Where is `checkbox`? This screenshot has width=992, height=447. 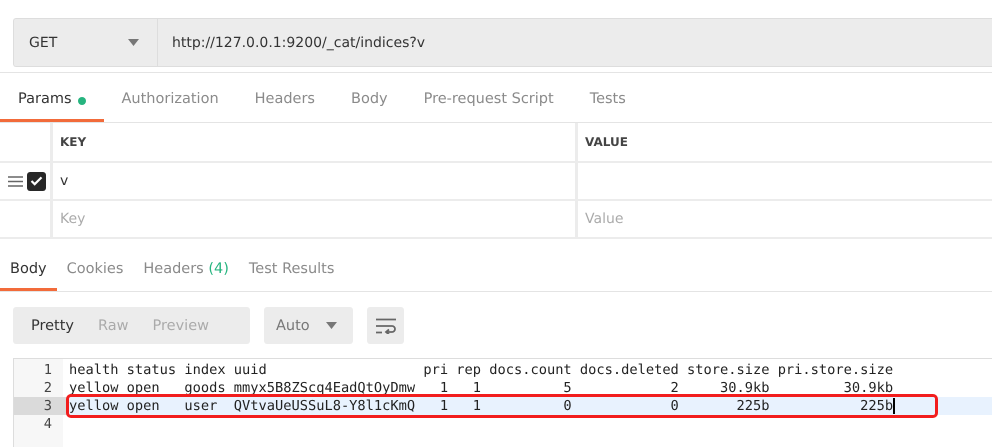 checkbox is located at coordinates (36, 181).